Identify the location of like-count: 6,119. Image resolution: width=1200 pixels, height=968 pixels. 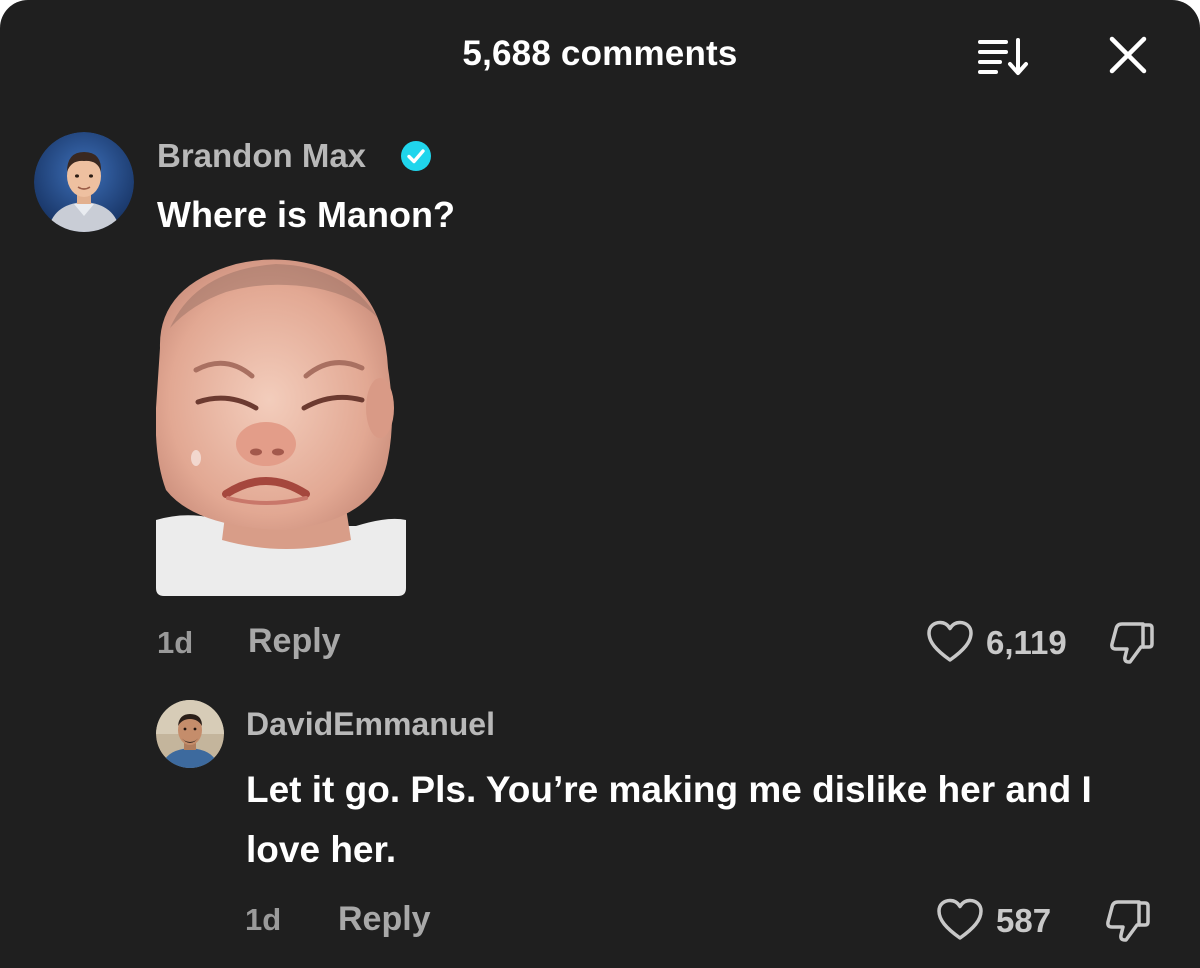
(1026, 642).